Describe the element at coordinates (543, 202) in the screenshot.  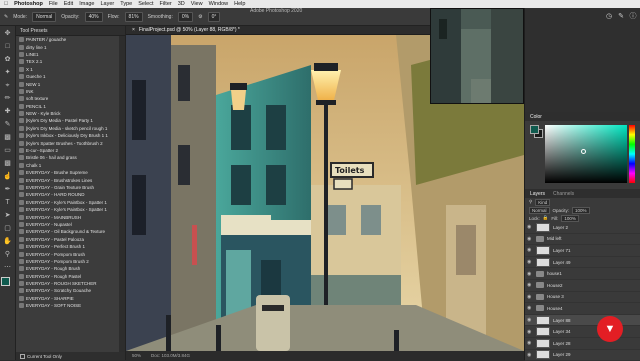
I see `kind-select: Kind` at that location.